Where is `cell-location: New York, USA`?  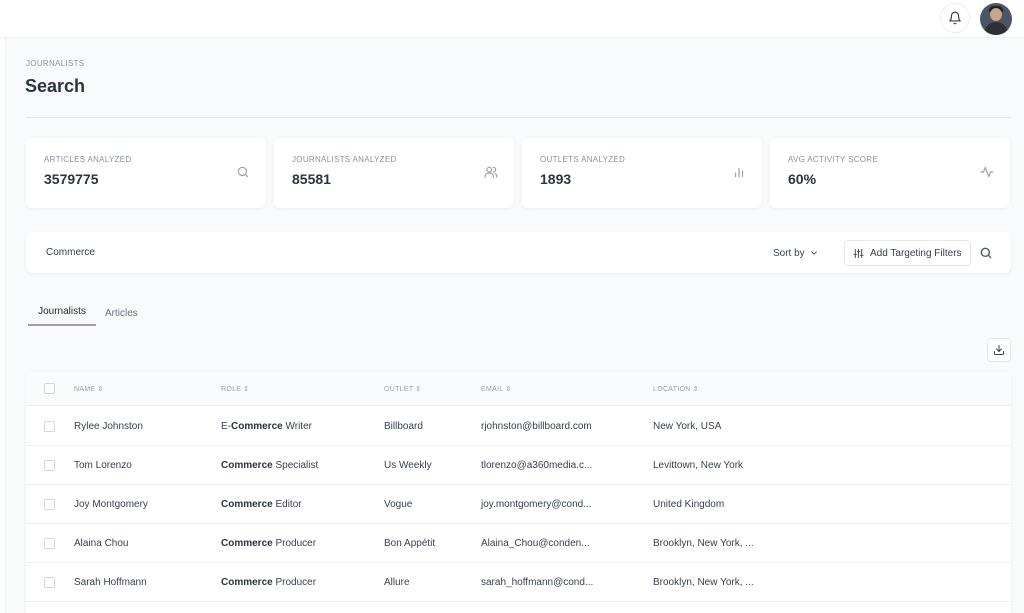 cell-location: New York, USA is located at coordinates (687, 426).